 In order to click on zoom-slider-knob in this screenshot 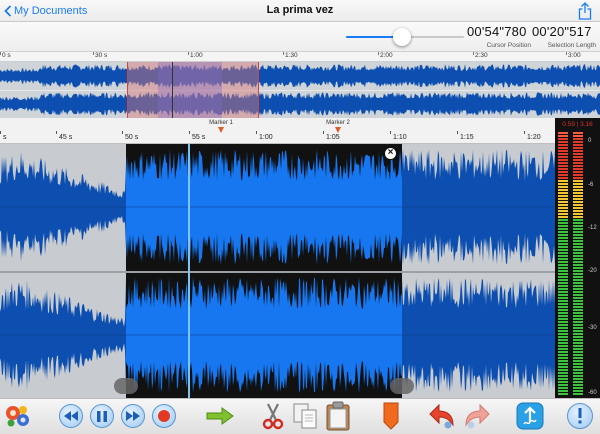, I will do `click(402, 37)`.